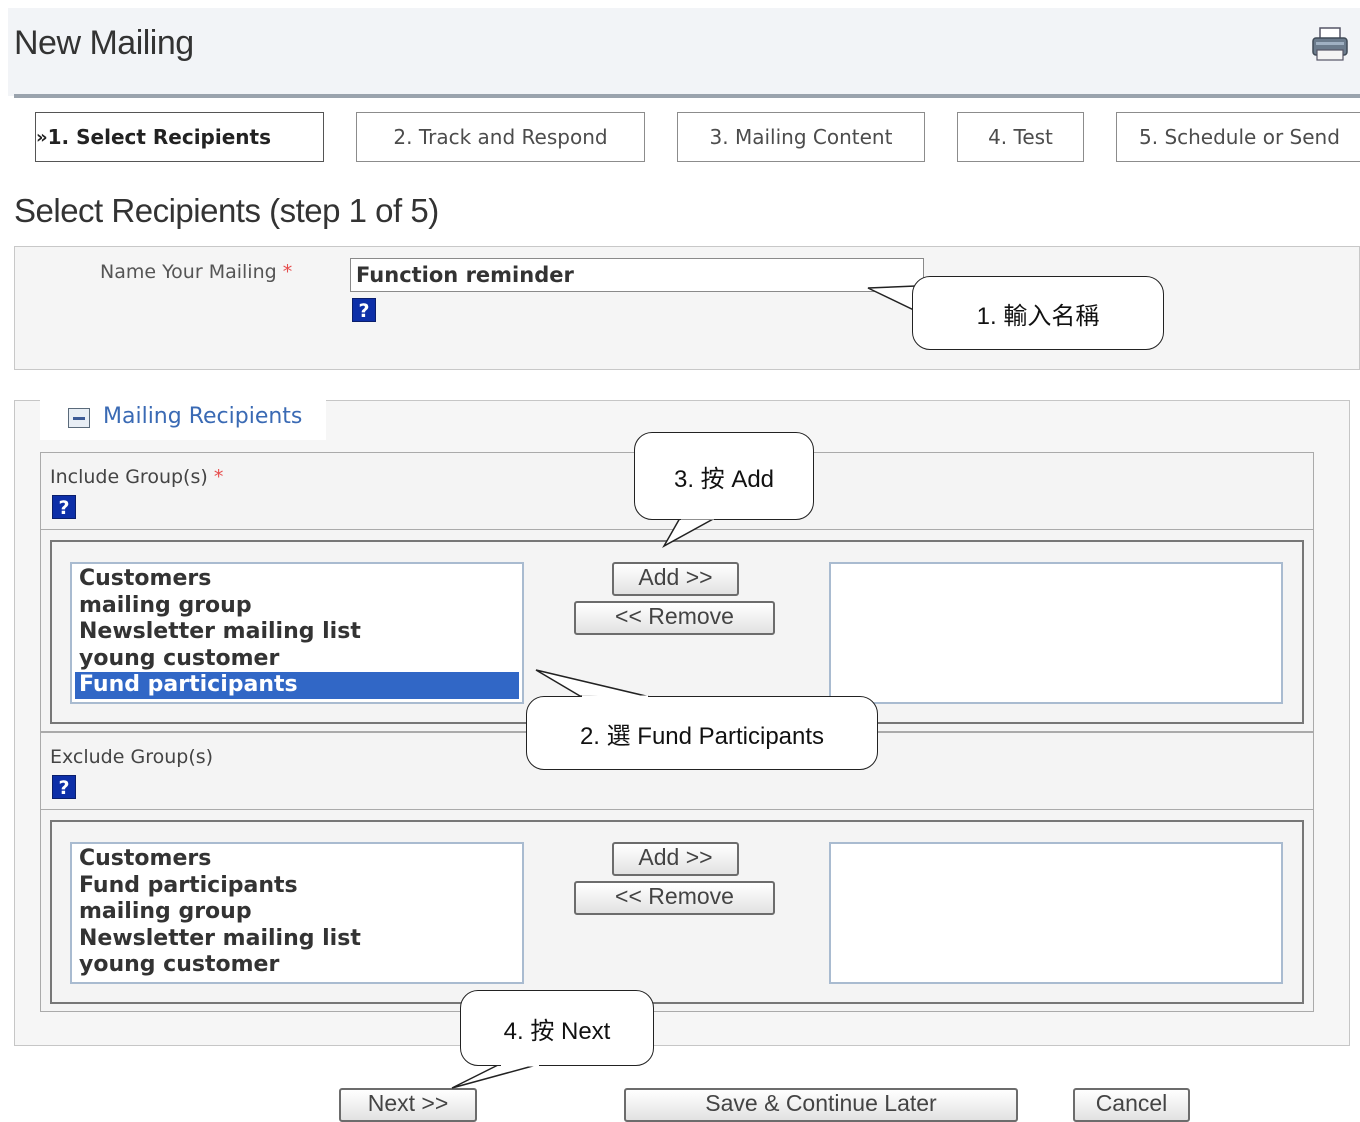 This screenshot has width=1360, height=1122. What do you see at coordinates (1038, 313) in the screenshot?
I see `callout-enter-name: 1. 輸入名稱` at bounding box center [1038, 313].